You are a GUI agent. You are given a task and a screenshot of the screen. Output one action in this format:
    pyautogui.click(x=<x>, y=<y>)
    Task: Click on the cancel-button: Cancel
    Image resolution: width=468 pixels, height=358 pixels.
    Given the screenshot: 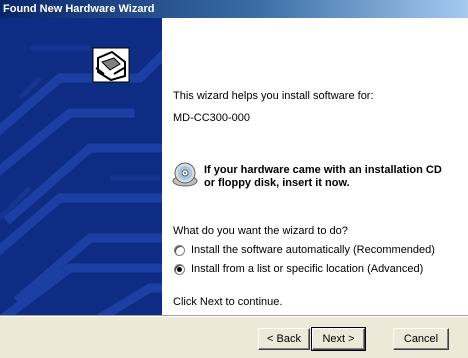 What is the action you would take?
    pyautogui.click(x=421, y=339)
    